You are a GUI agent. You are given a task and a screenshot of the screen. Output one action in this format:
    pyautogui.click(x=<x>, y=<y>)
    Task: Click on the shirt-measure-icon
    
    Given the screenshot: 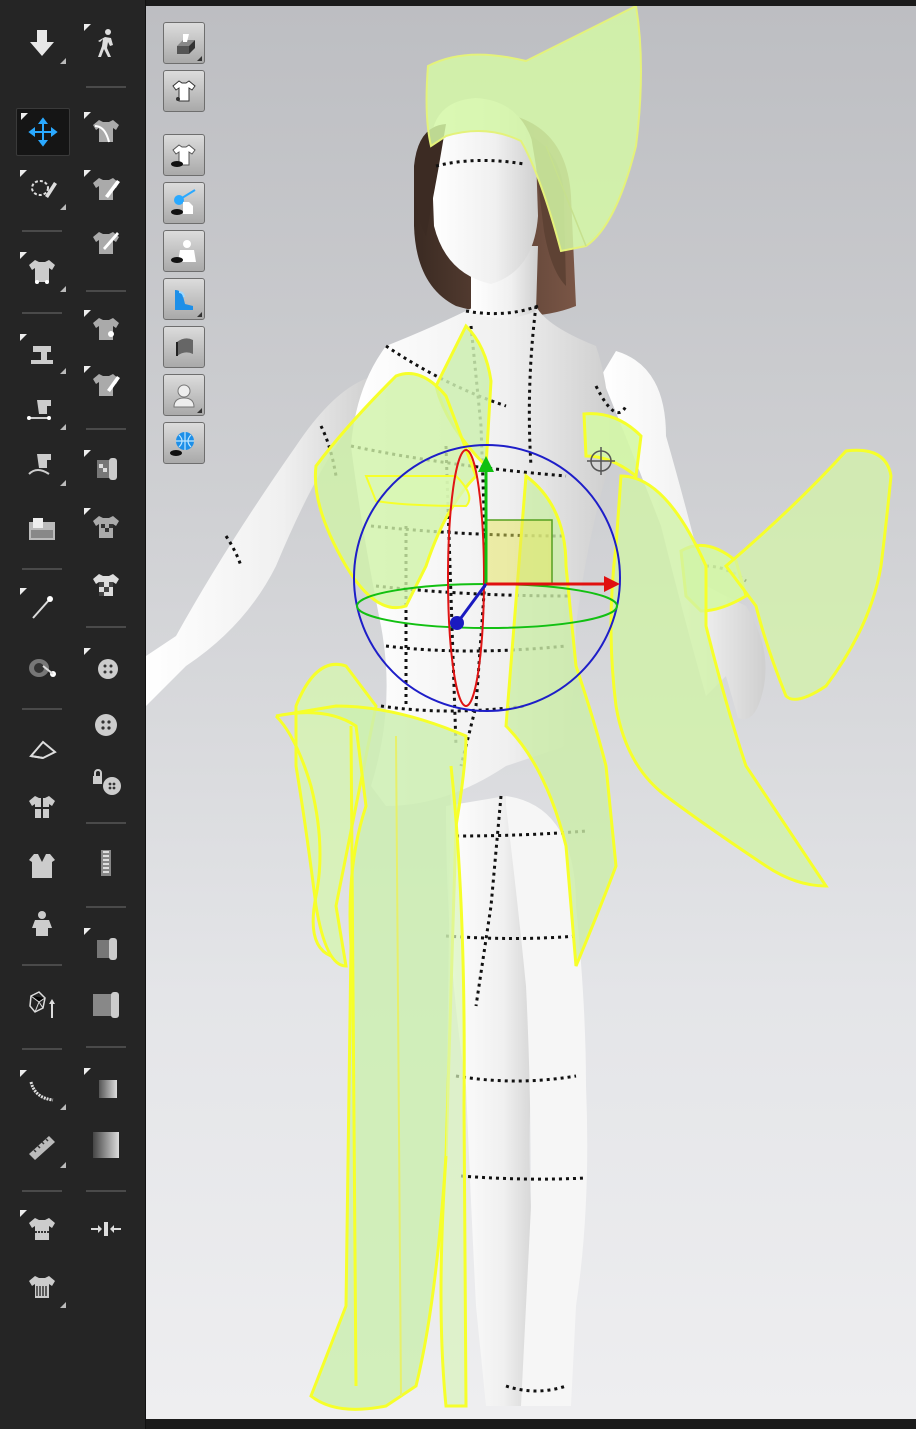 What is the action you would take?
    pyautogui.click(x=42, y=1229)
    